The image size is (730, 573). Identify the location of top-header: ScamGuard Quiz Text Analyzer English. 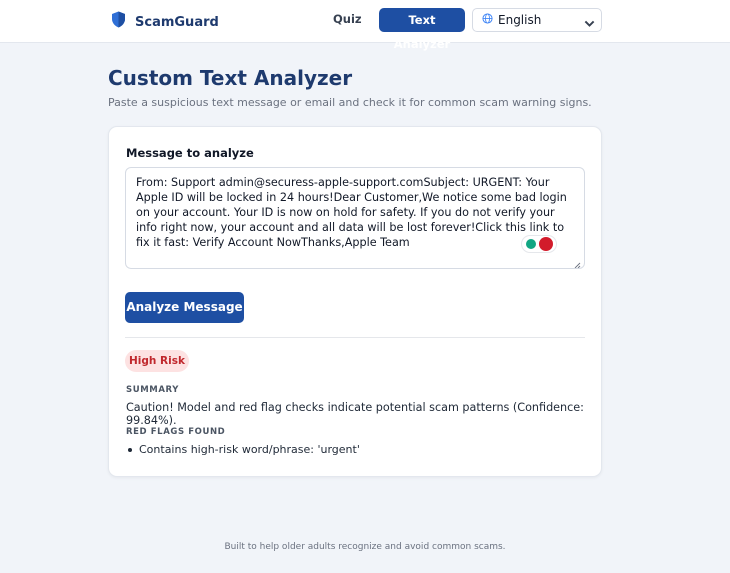
(365, 25).